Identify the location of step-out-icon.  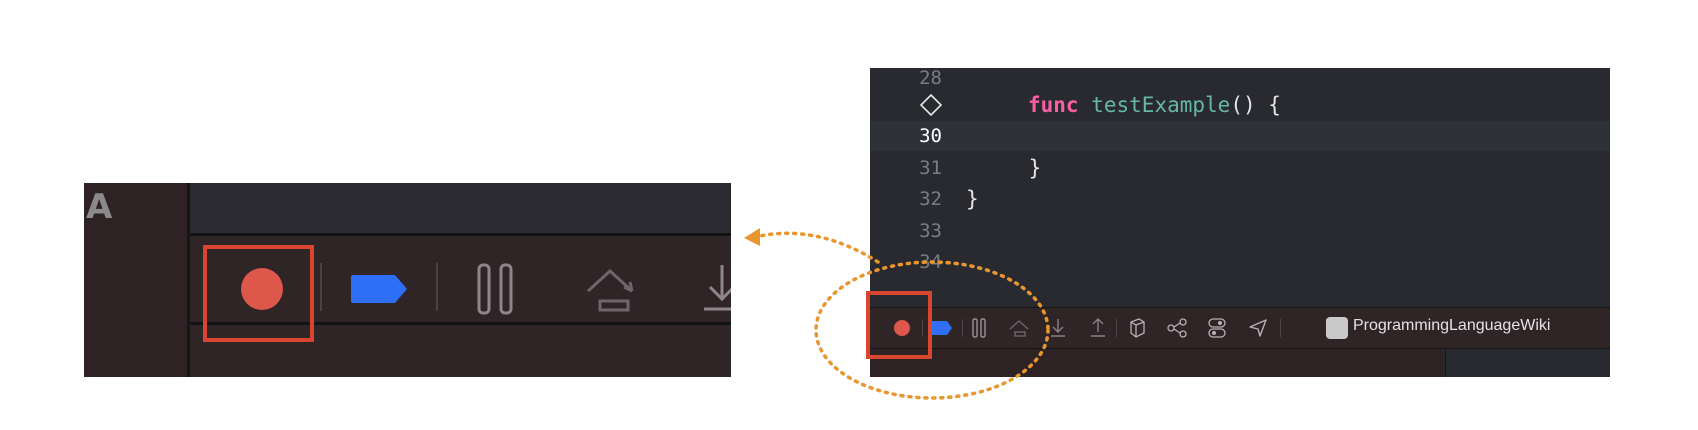
(1098, 328).